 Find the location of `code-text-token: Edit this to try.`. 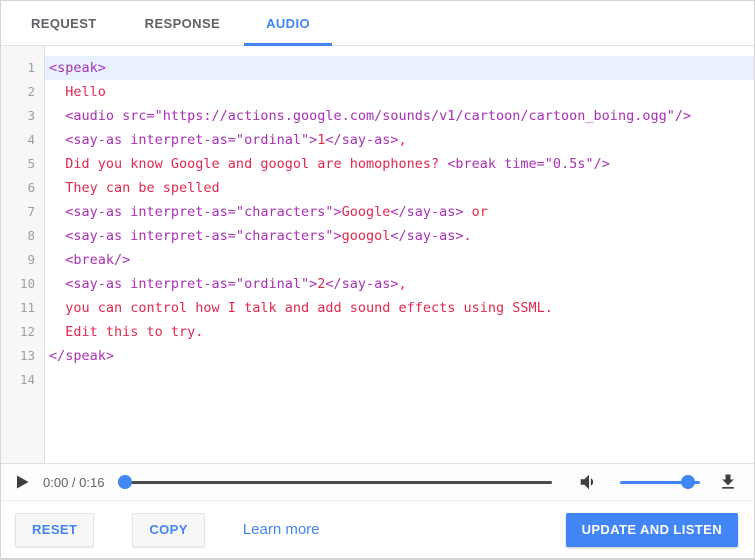

code-text-token: Edit this to try. is located at coordinates (126, 332).